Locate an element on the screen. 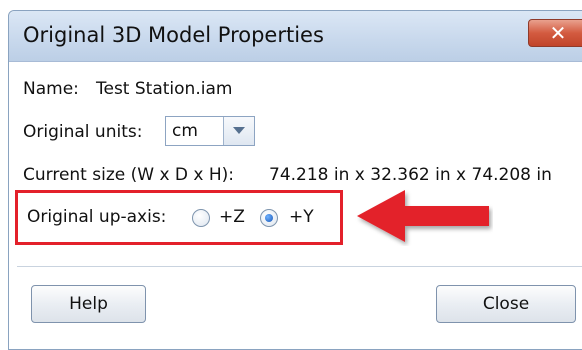 The width and height of the screenshot is (582, 350). units-label: Original units: is located at coordinates (83, 132).